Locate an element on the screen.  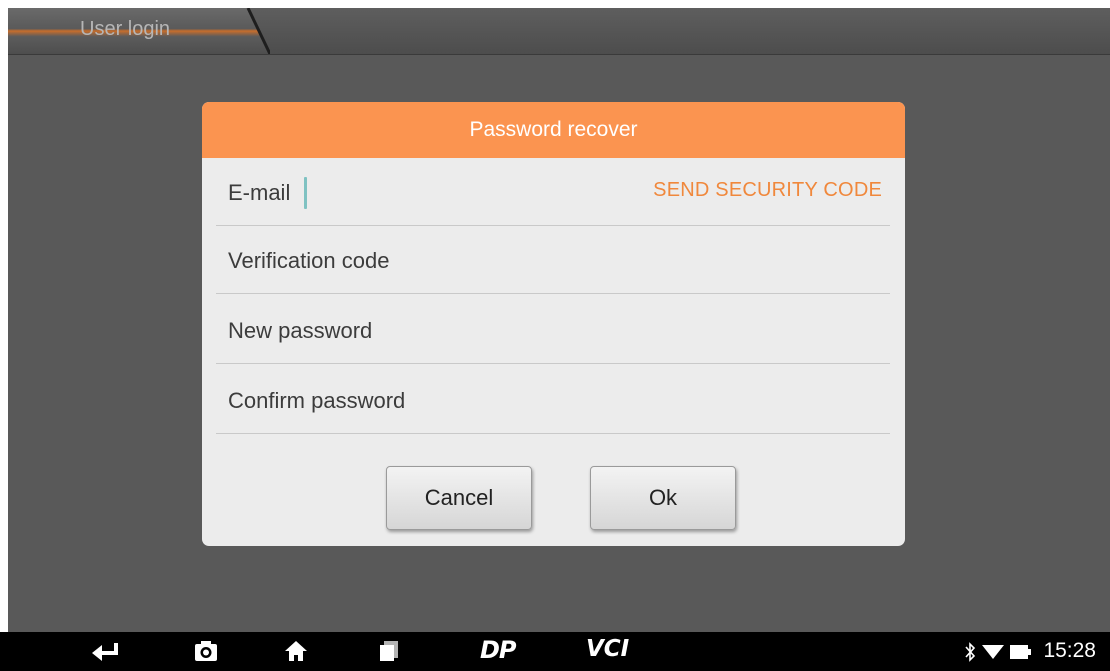
verification-code-field: Verification code is located at coordinates (553, 261).